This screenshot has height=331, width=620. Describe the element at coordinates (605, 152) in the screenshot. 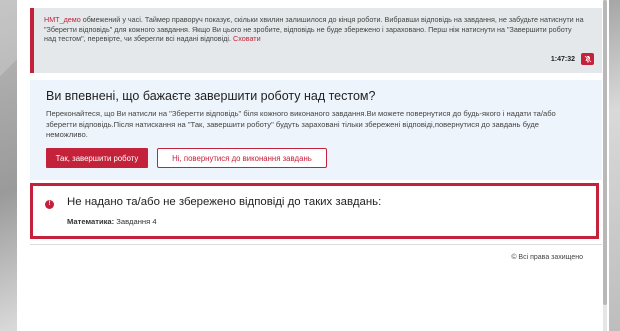

I see `scrollbar-thumb` at that location.